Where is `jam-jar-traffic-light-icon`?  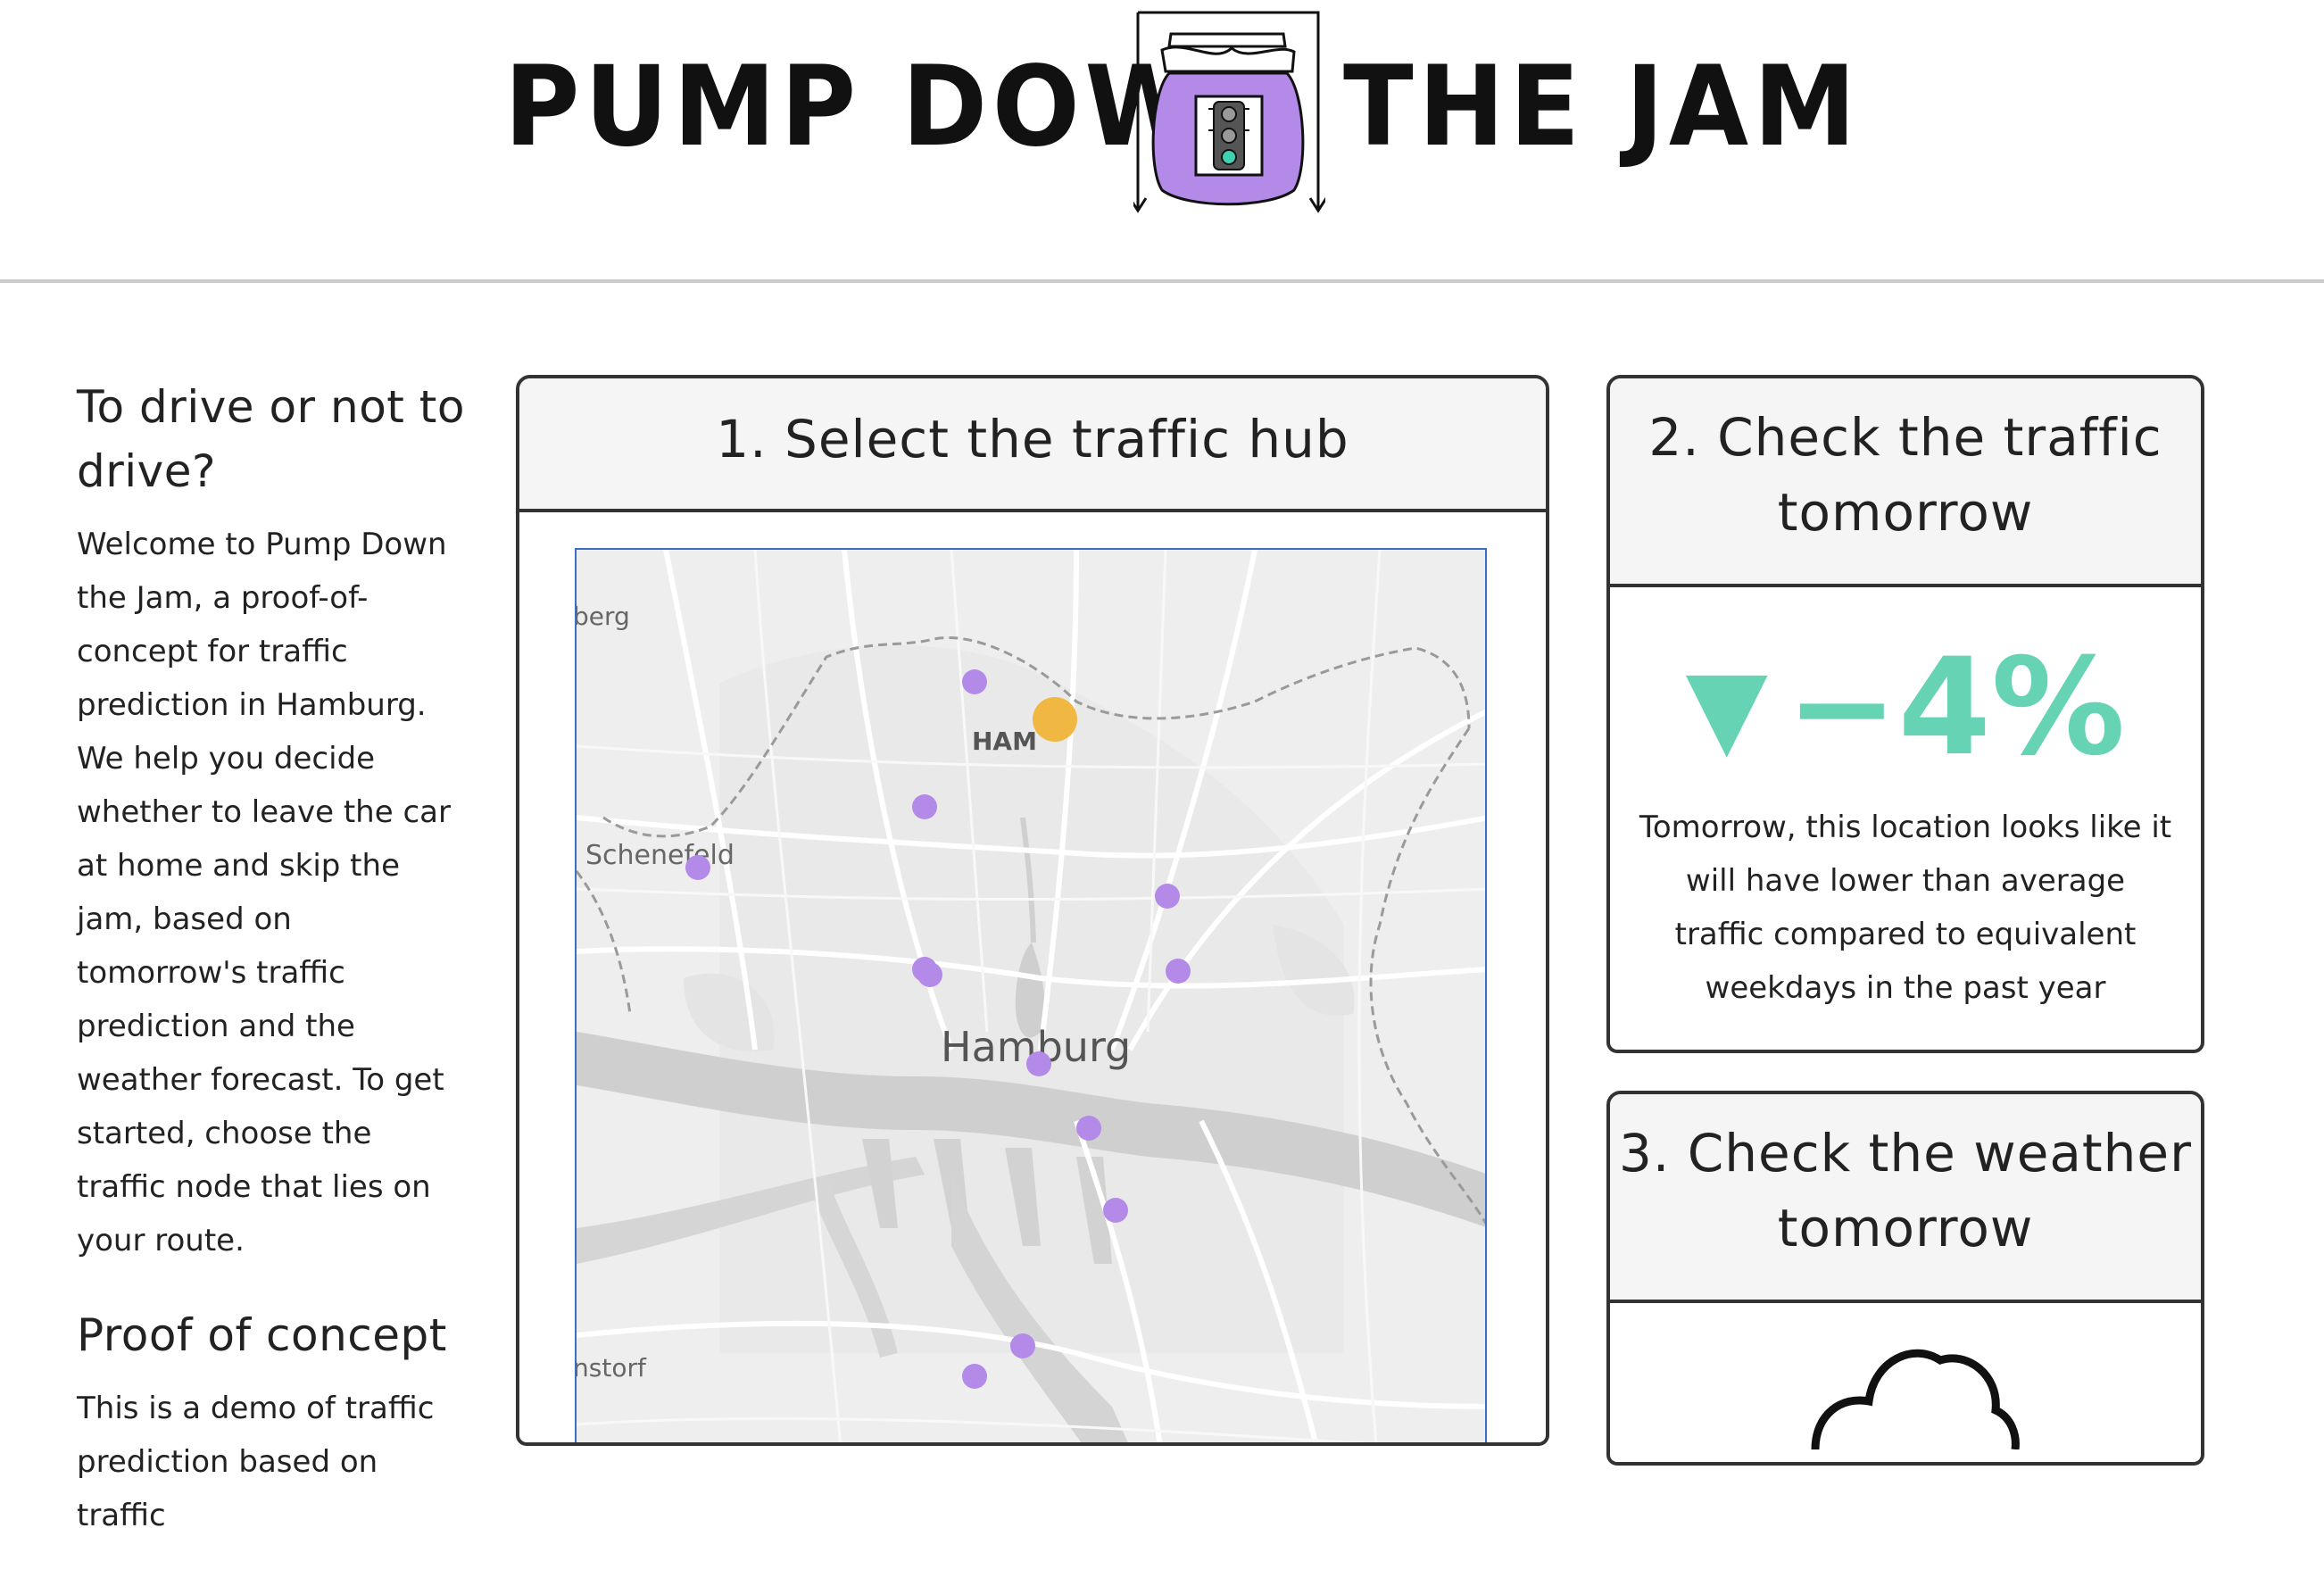
jam-jar-traffic-light-icon is located at coordinates (1229, 112).